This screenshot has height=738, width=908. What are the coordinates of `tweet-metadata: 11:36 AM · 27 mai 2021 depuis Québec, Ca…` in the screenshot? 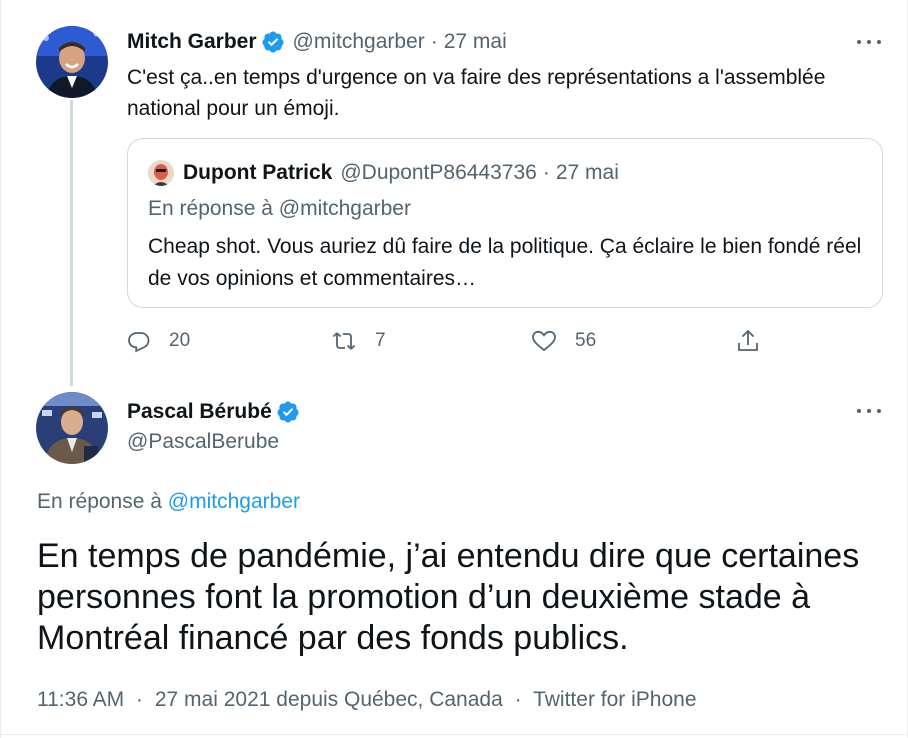 It's located at (367, 700).